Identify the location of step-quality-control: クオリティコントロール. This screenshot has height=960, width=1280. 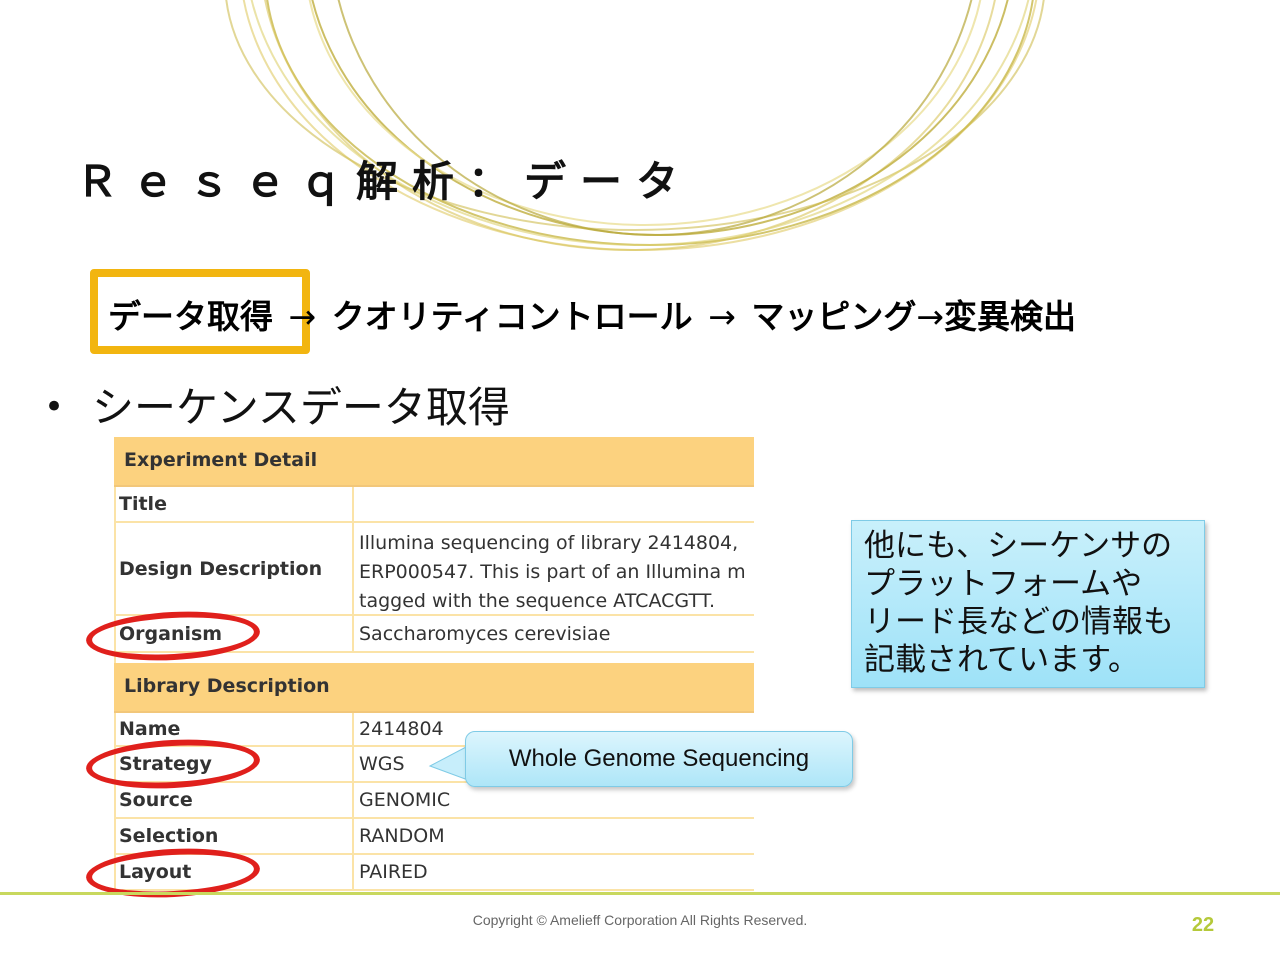
(512, 316).